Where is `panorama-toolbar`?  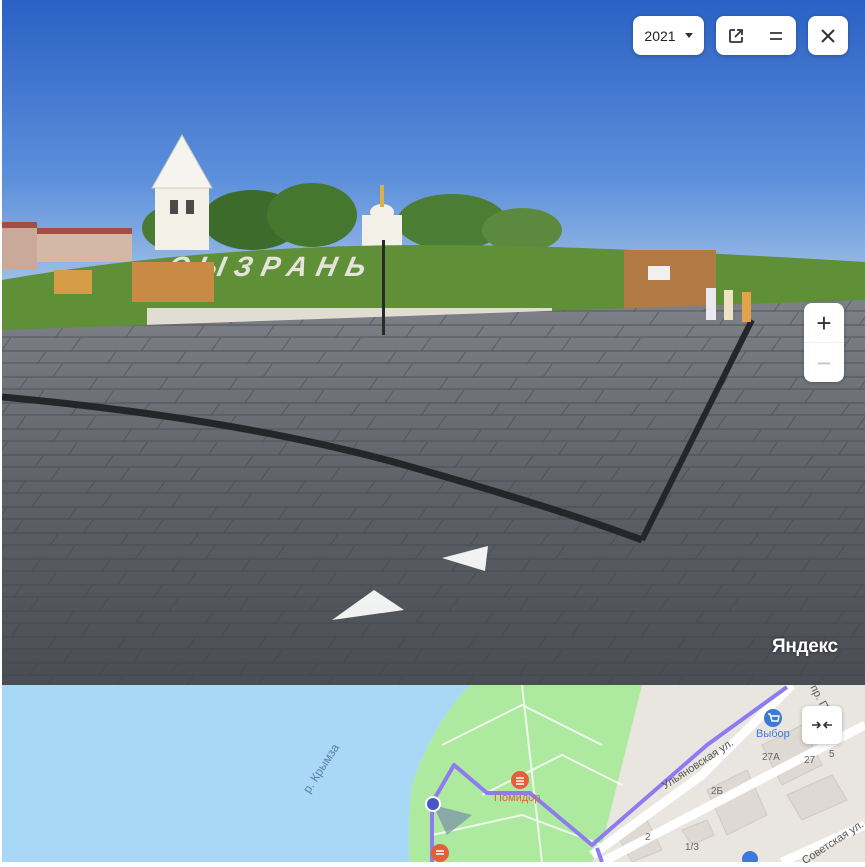
panorama-toolbar is located at coordinates (756, 35).